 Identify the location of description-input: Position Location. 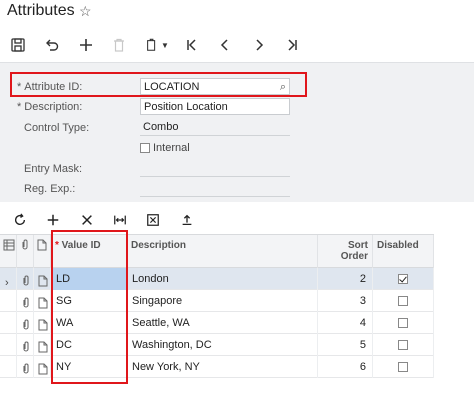
(215, 106).